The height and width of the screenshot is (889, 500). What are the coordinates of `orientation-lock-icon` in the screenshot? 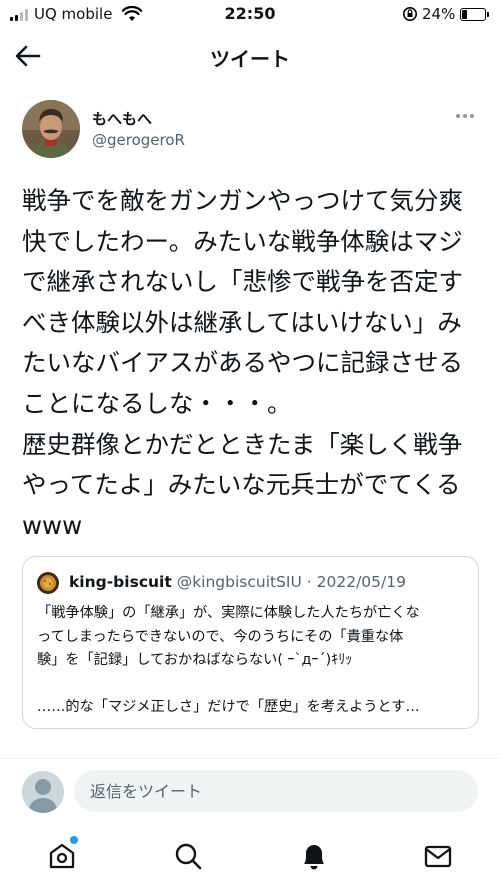 It's located at (410, 14).